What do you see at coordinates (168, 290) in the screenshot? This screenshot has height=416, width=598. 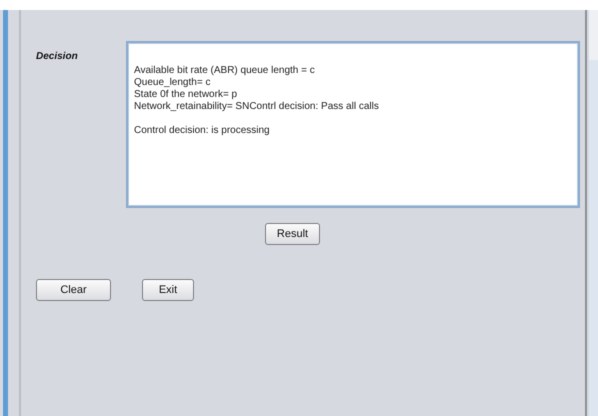 I see `action-button: Exit` at bounding box center [168, 290].